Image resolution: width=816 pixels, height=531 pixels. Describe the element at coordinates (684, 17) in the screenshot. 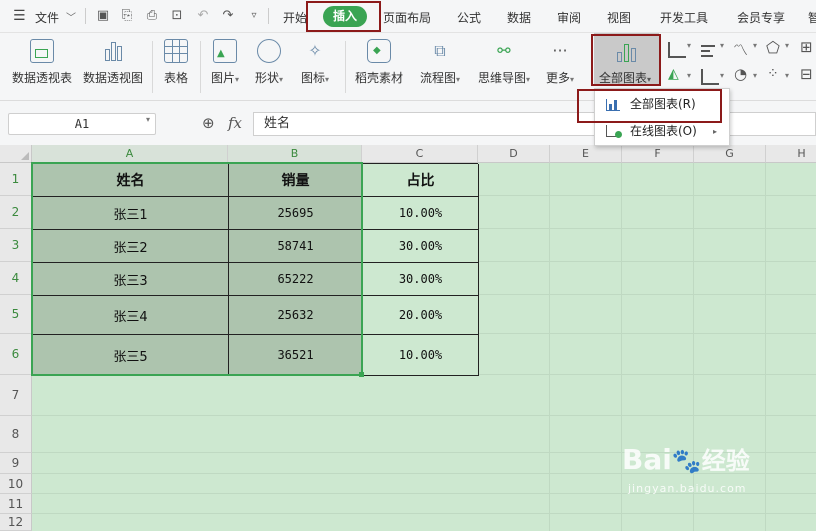

I see `tab-developer: 开发工具` at that location.